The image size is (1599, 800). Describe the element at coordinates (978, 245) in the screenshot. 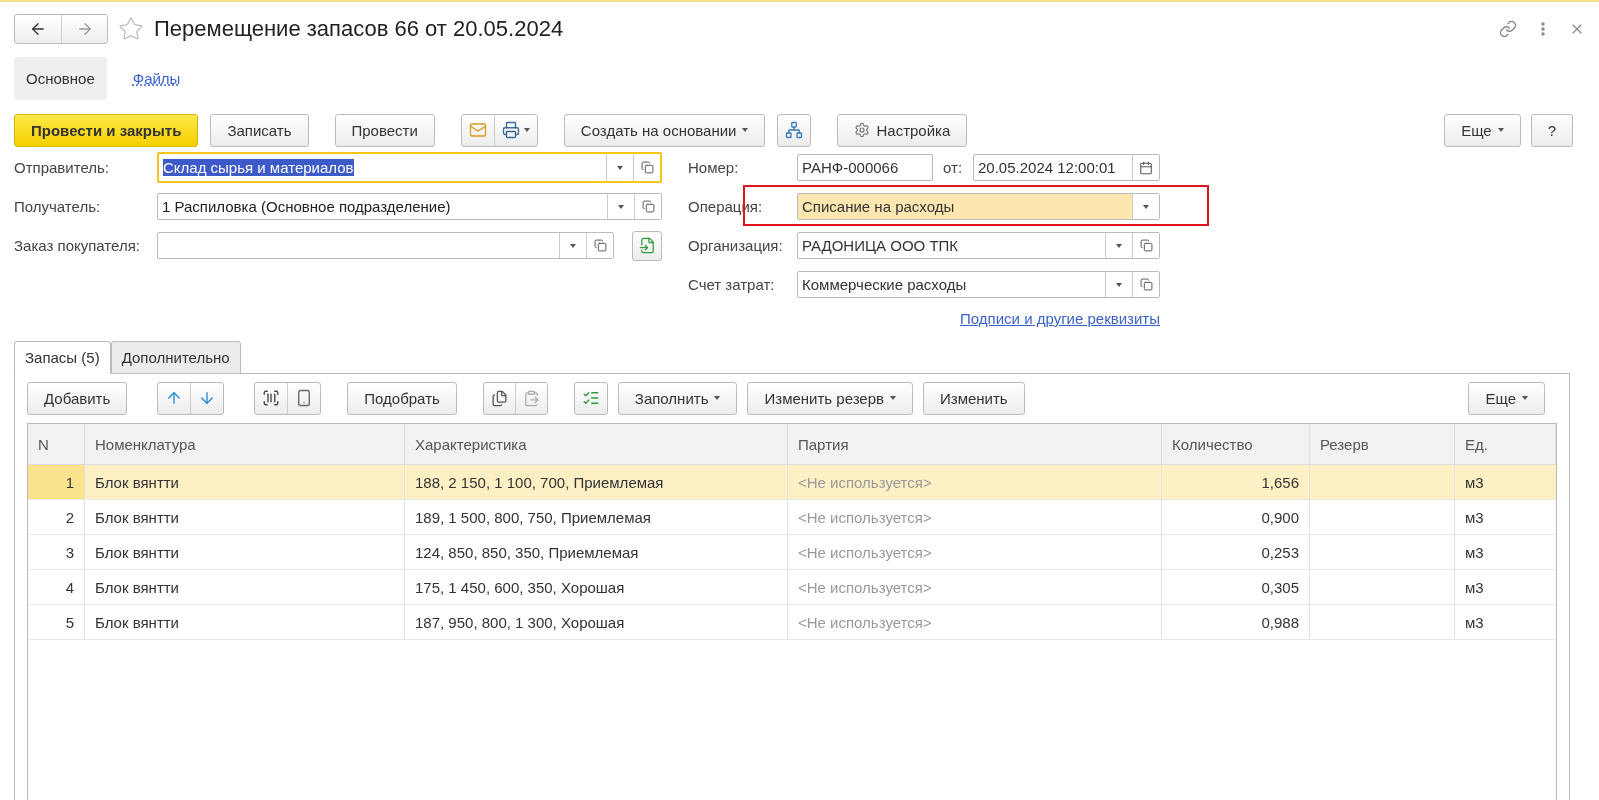

I see `input-field: РАДОНИЦА ООО ТПК` at that location.